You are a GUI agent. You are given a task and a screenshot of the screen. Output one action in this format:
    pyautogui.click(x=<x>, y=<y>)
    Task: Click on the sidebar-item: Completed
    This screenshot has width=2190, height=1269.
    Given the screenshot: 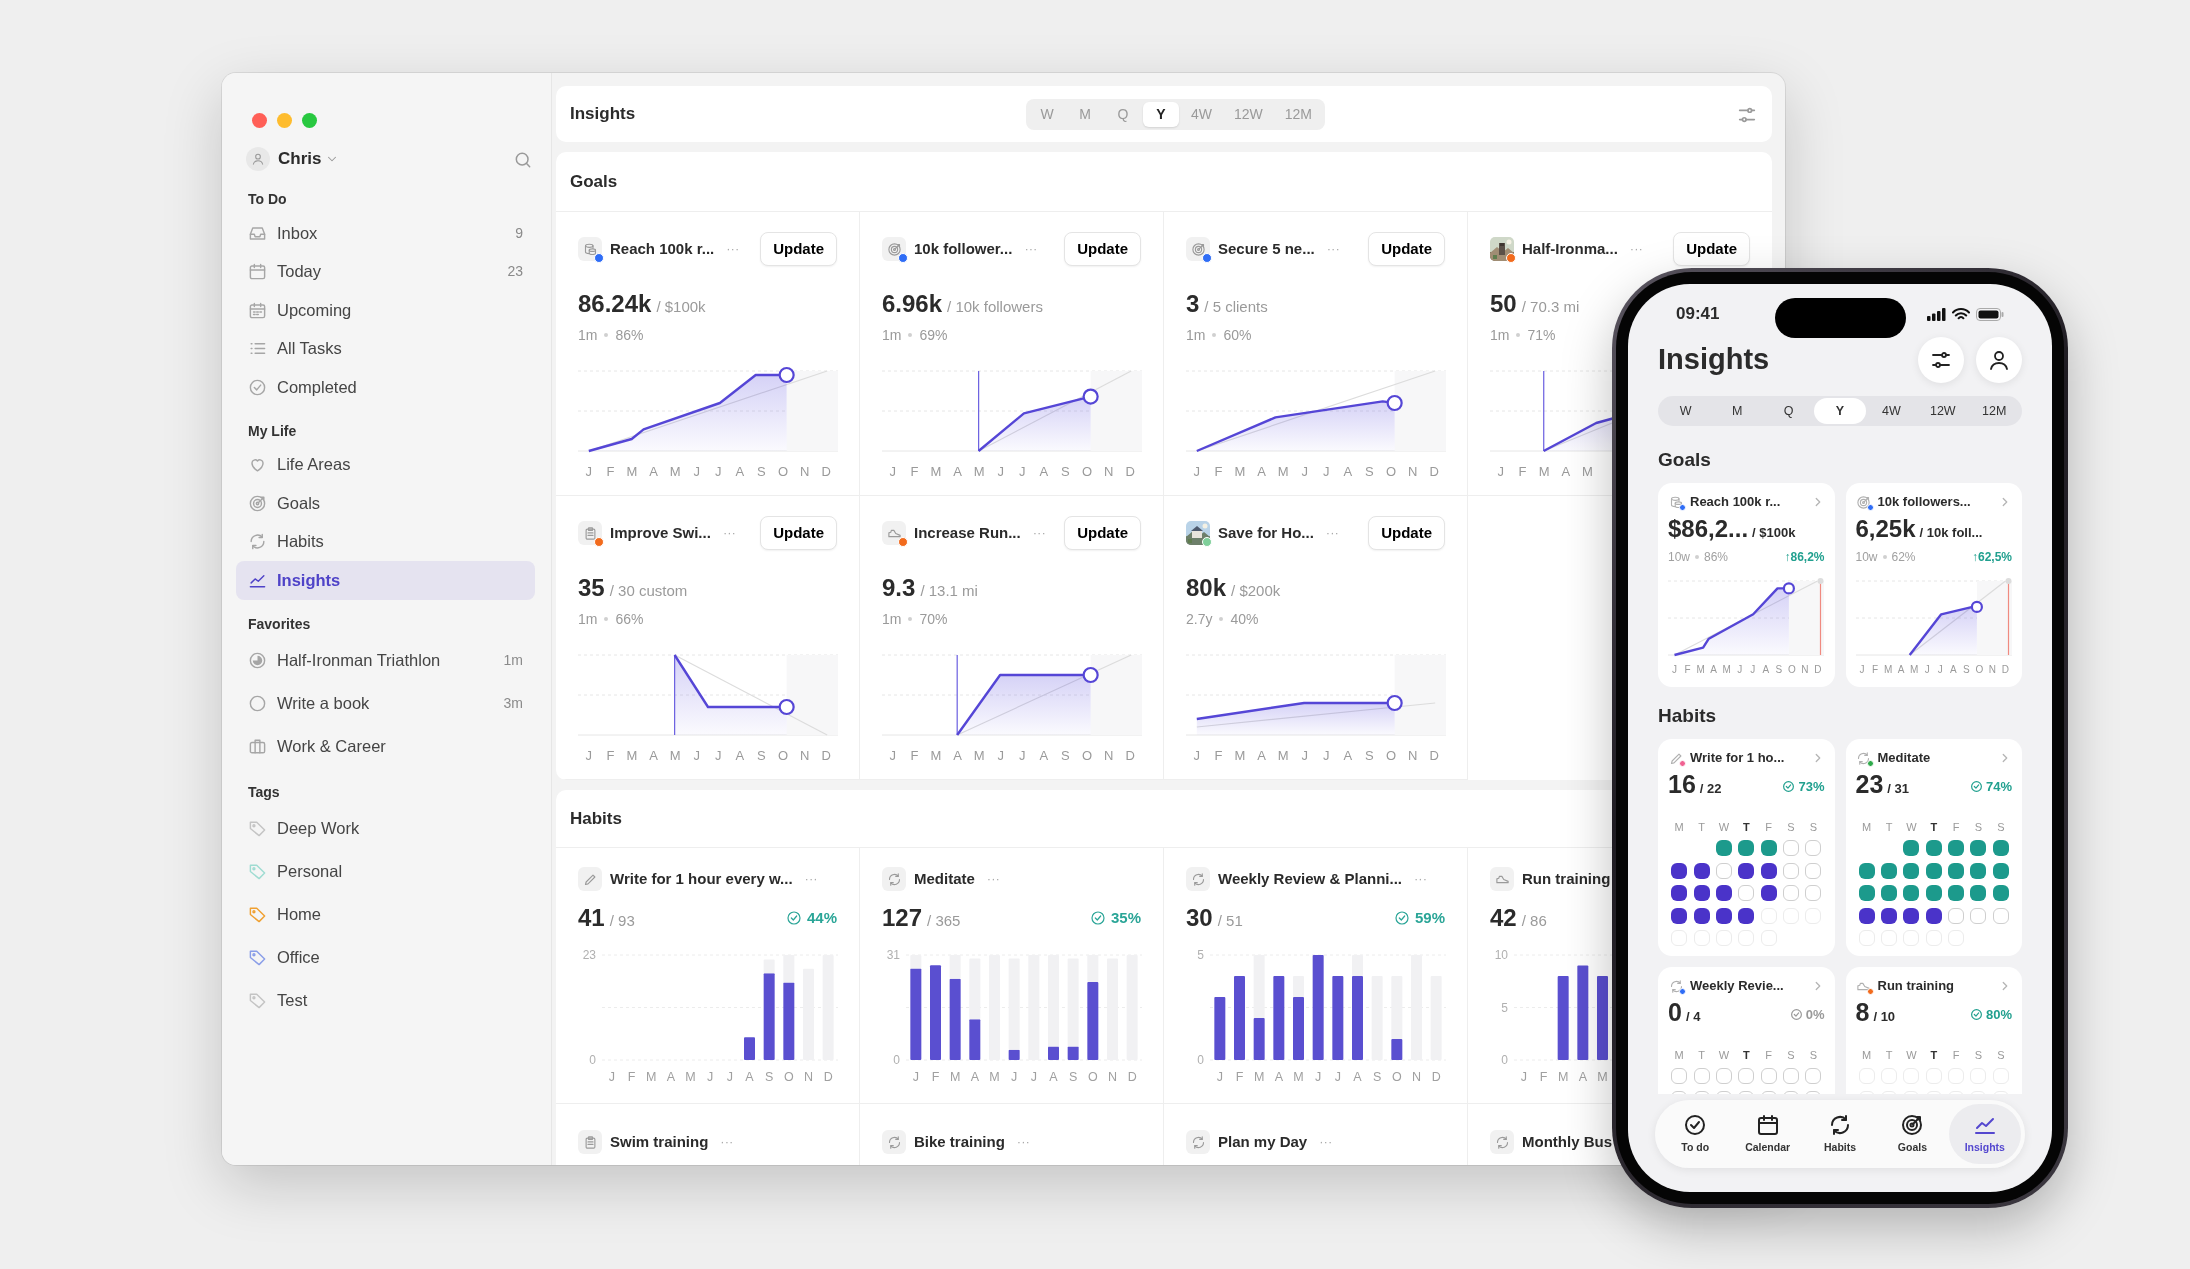 What is the action you would take?
    pyautogui.click(x=385, y=387)
    